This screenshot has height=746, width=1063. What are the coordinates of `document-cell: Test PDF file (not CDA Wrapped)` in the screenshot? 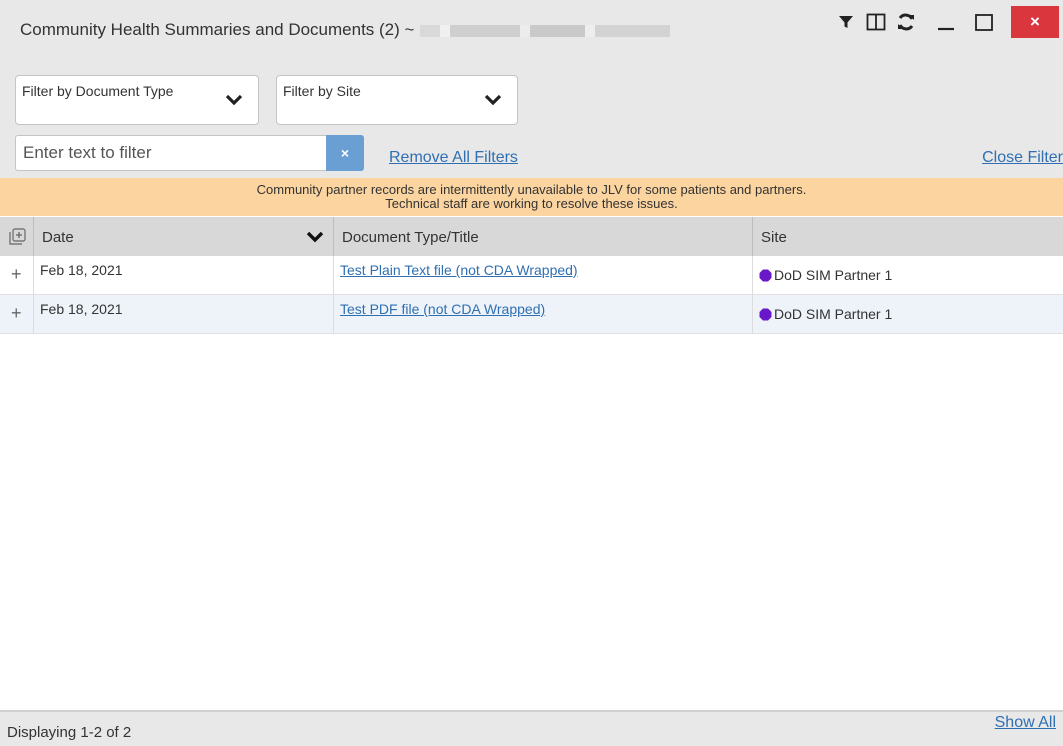 It's located at (543, 314).